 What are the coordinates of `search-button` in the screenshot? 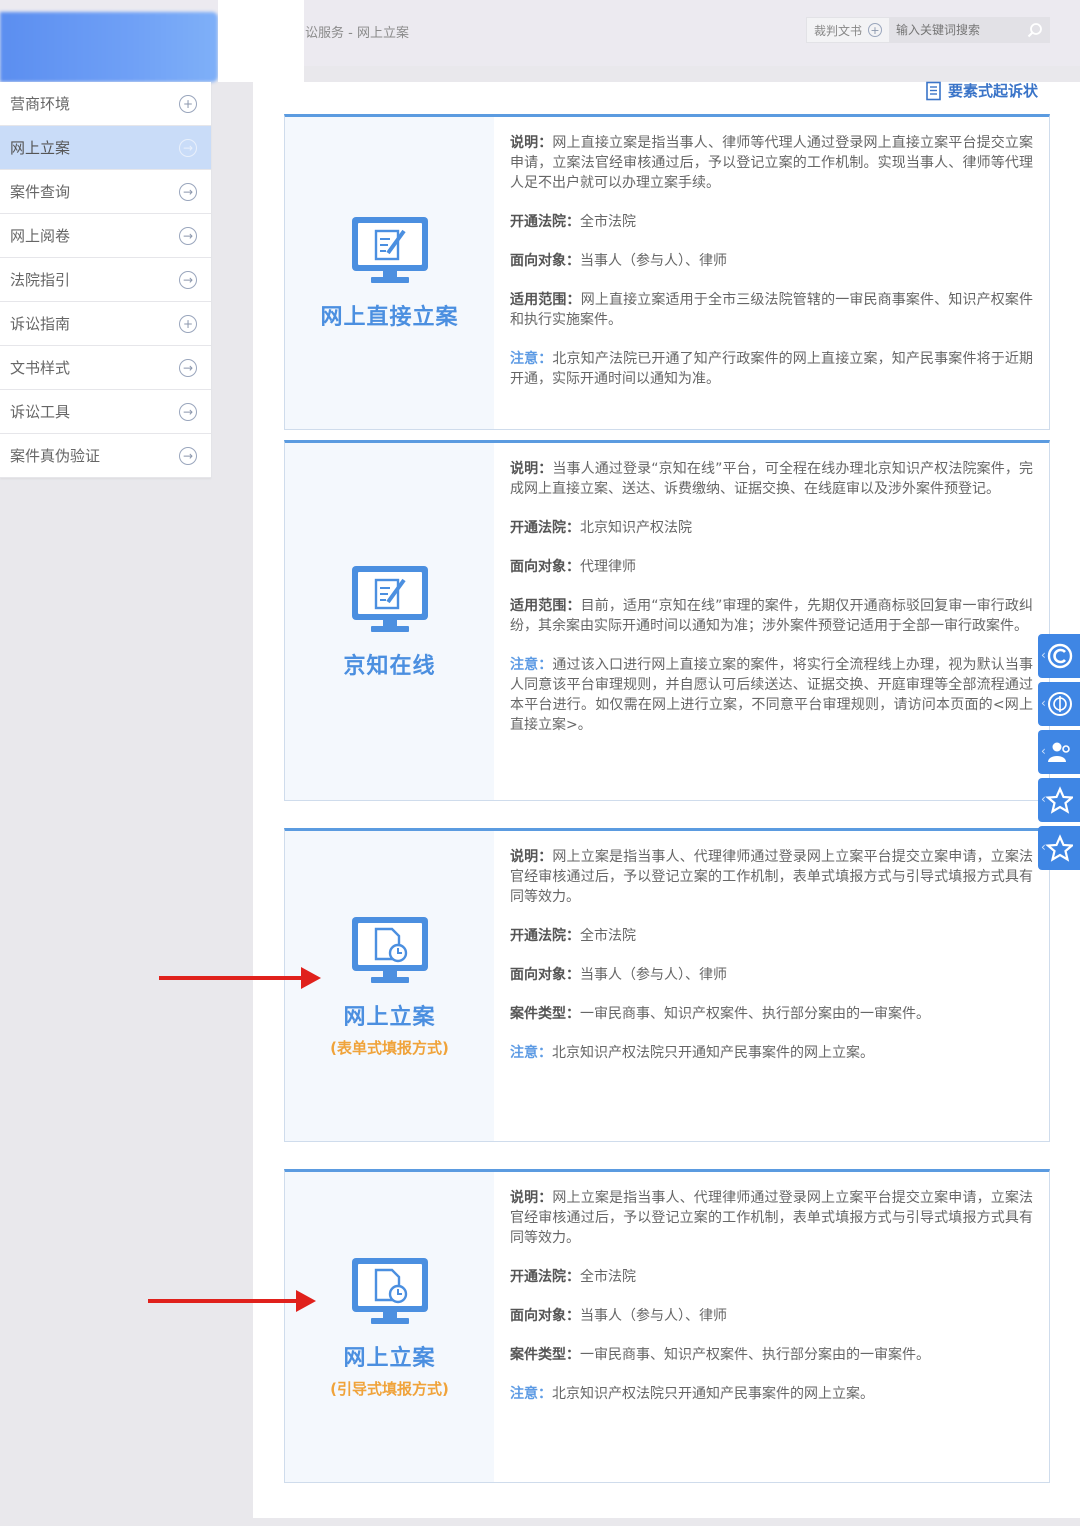 It's located at (1035, 30).